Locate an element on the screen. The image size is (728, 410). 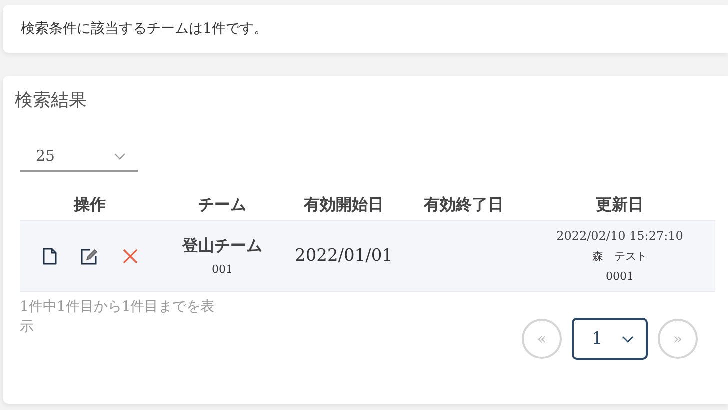
team-name: 登山チーム is located at coordinates (222, 246).